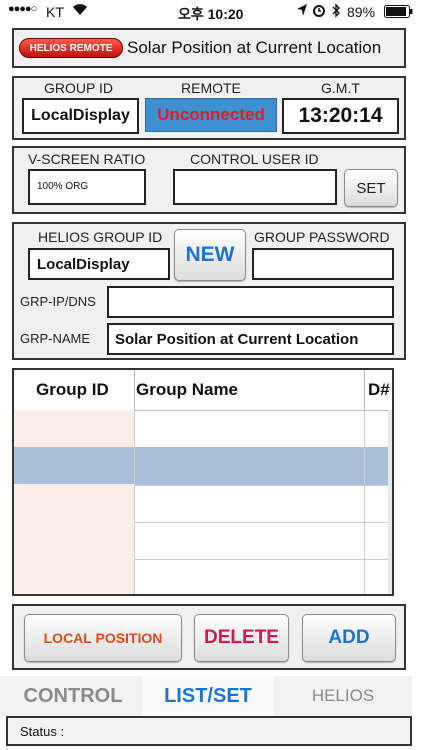  I want to click on column-group-id: Group ID, so click(72, 389).